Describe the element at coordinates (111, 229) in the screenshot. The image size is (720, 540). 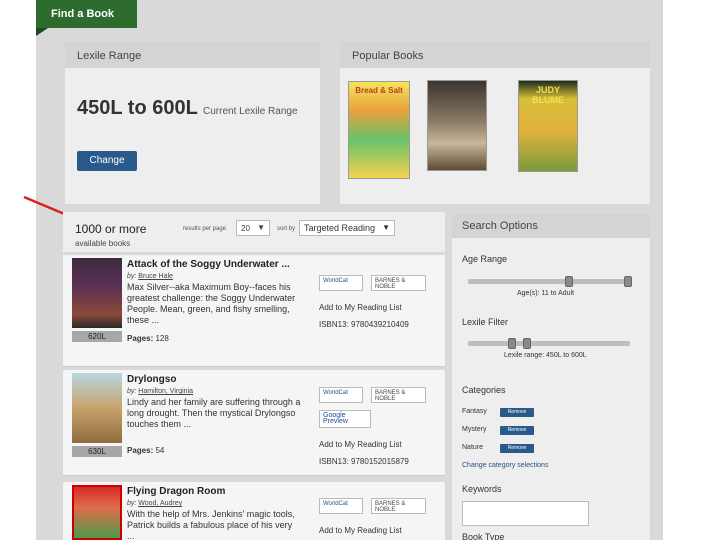
I see `results-count: 1000 or more` at that location.